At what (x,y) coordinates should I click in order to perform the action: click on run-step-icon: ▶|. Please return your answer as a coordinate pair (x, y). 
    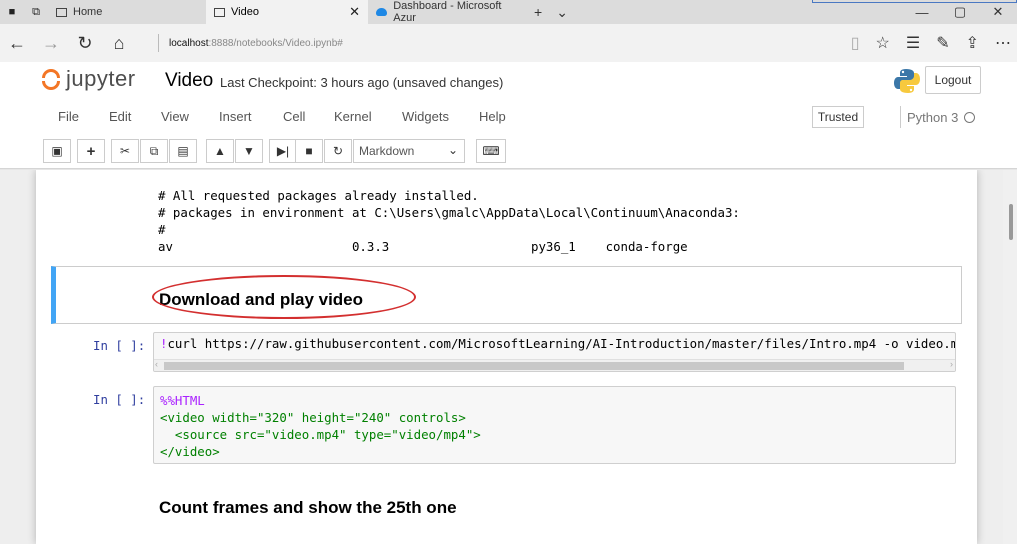
    Looking at the image, I should click on (283, 151).